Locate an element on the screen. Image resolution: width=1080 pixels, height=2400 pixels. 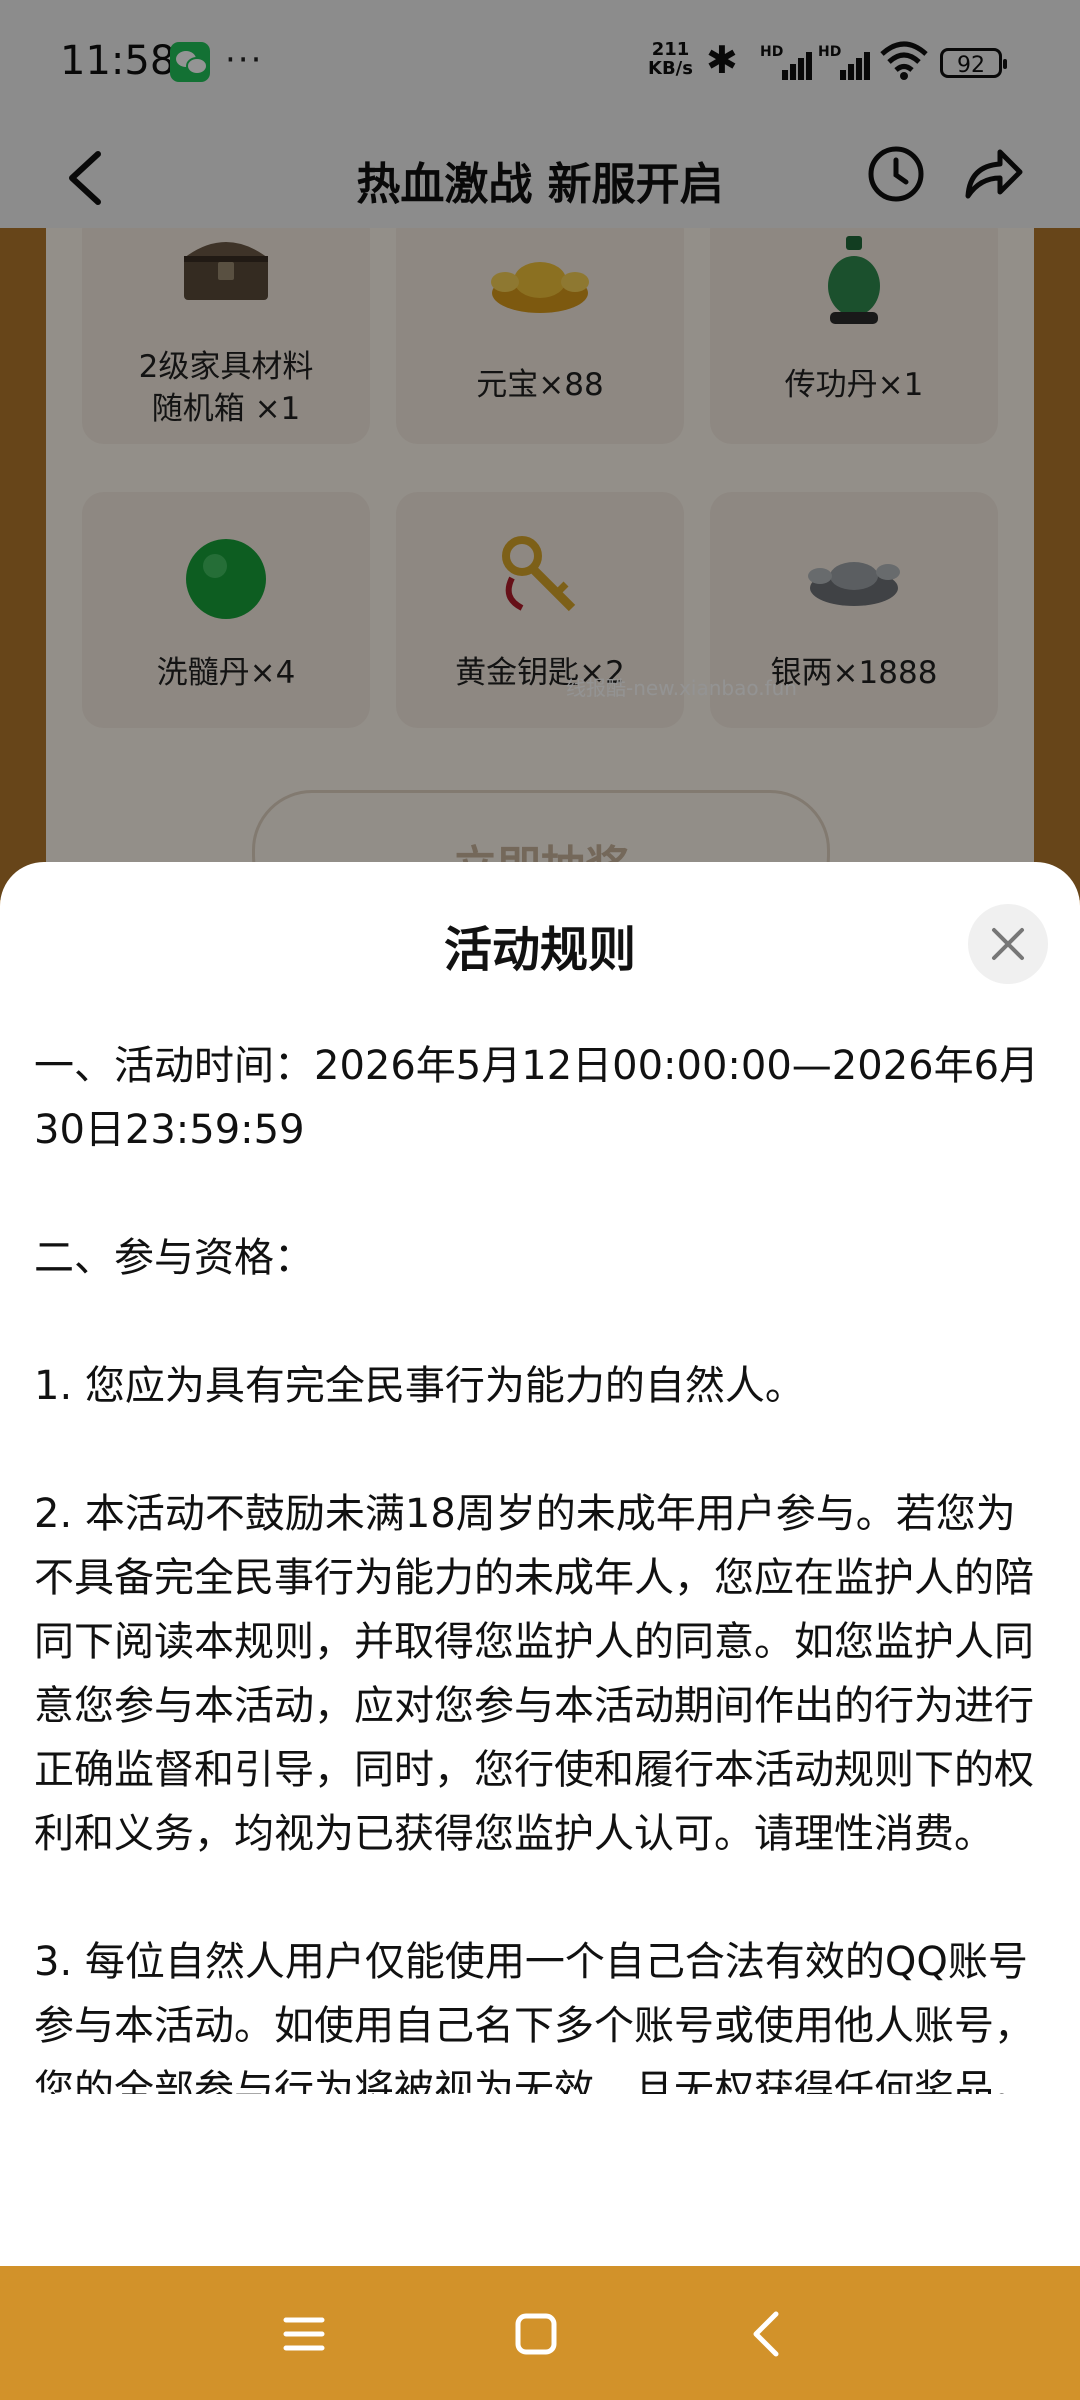
close-button is located at coordinates (1008, 944).